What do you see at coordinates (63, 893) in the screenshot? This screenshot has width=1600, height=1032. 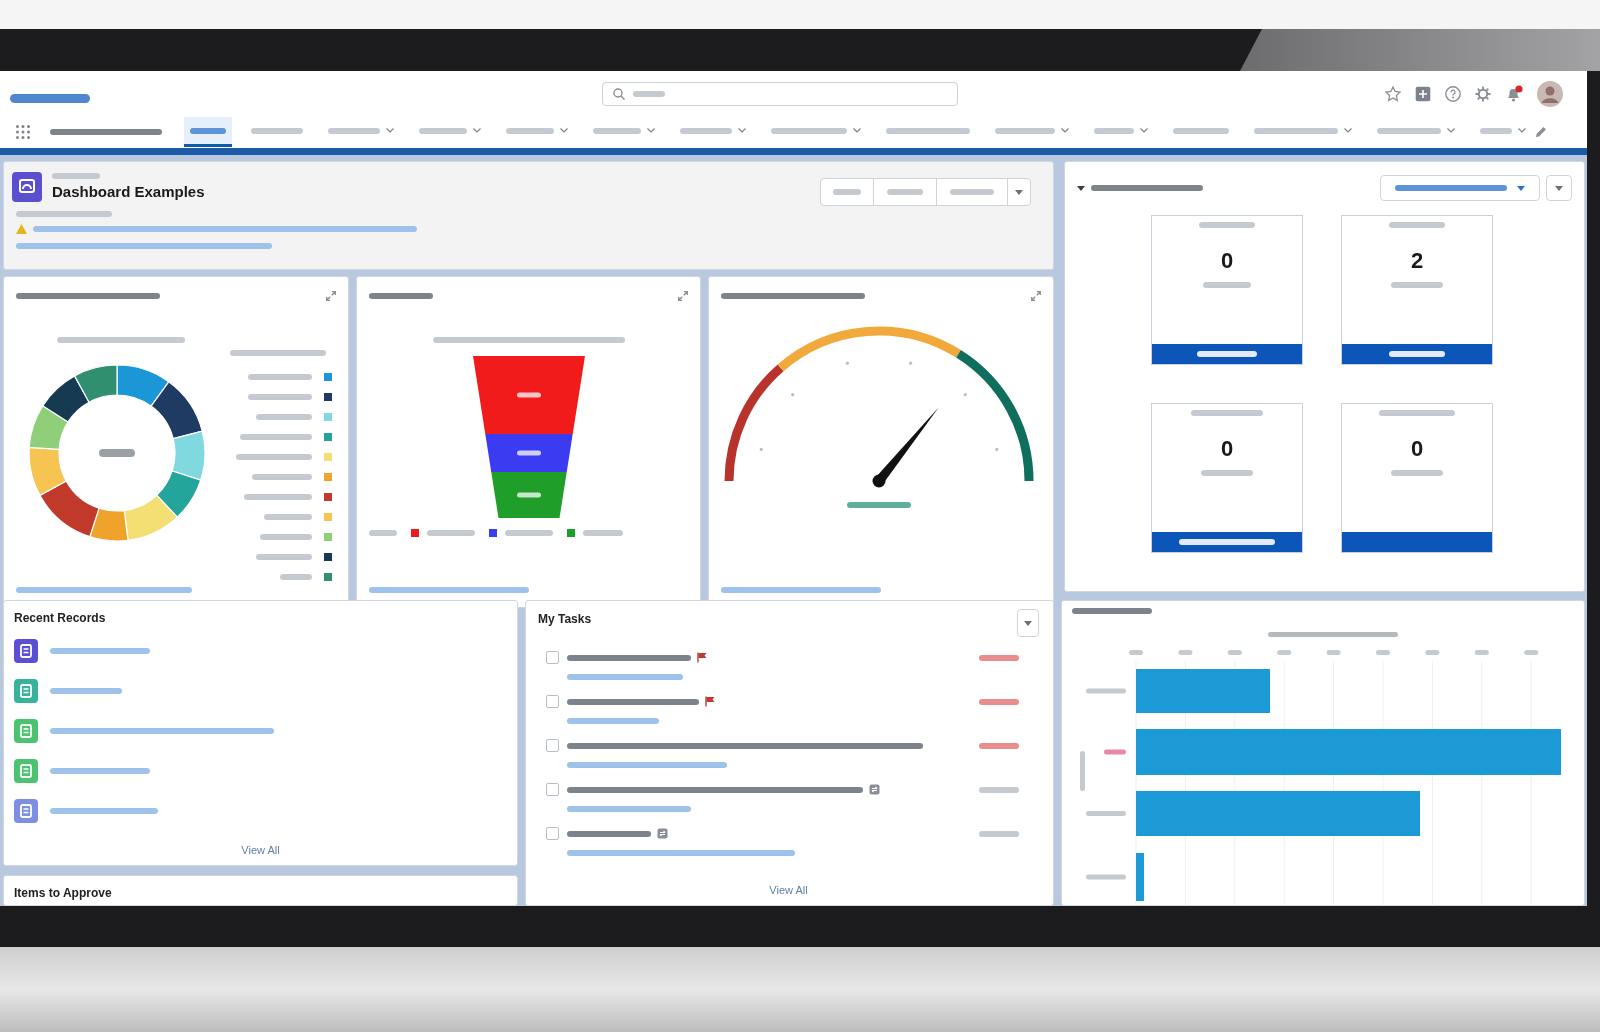 I see `panel-title: Items to Approve` at bounding box center [63, 893].